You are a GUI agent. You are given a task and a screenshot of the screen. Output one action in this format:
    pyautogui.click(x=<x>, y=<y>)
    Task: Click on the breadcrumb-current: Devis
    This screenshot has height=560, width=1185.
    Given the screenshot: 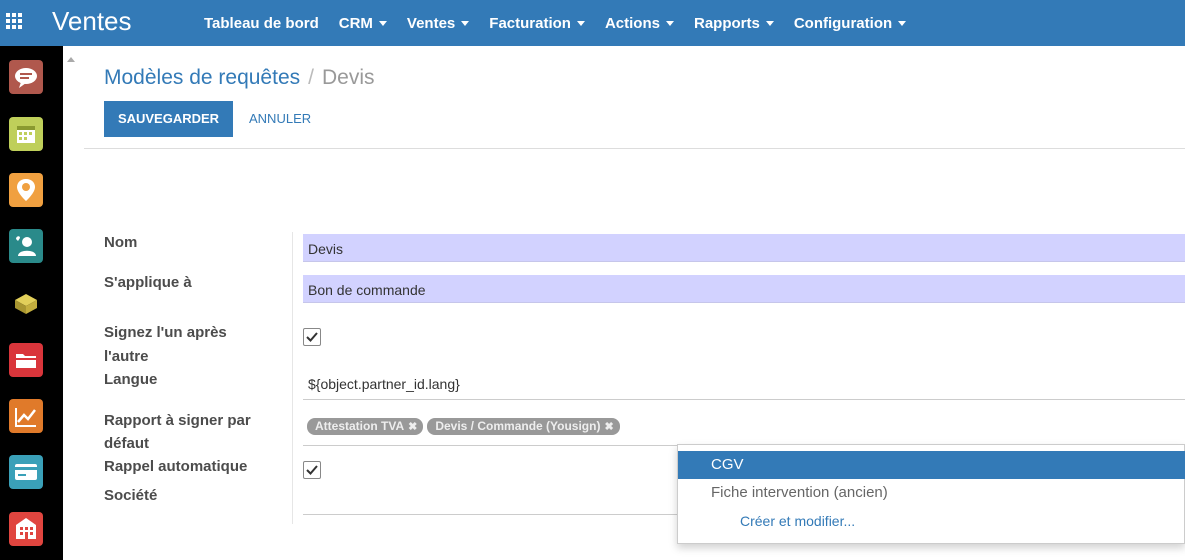 What is the action you would take?
    pyautogui.click(x=348, y=77)
    